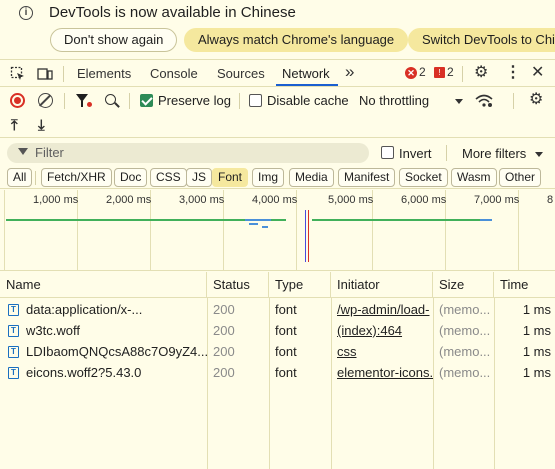 The image size is (555, 469). What do you see at coordinates (382, 372) in the screenshot?
I see `request-initiator-link: elementor-icons.` at bounding box center [382, 372].